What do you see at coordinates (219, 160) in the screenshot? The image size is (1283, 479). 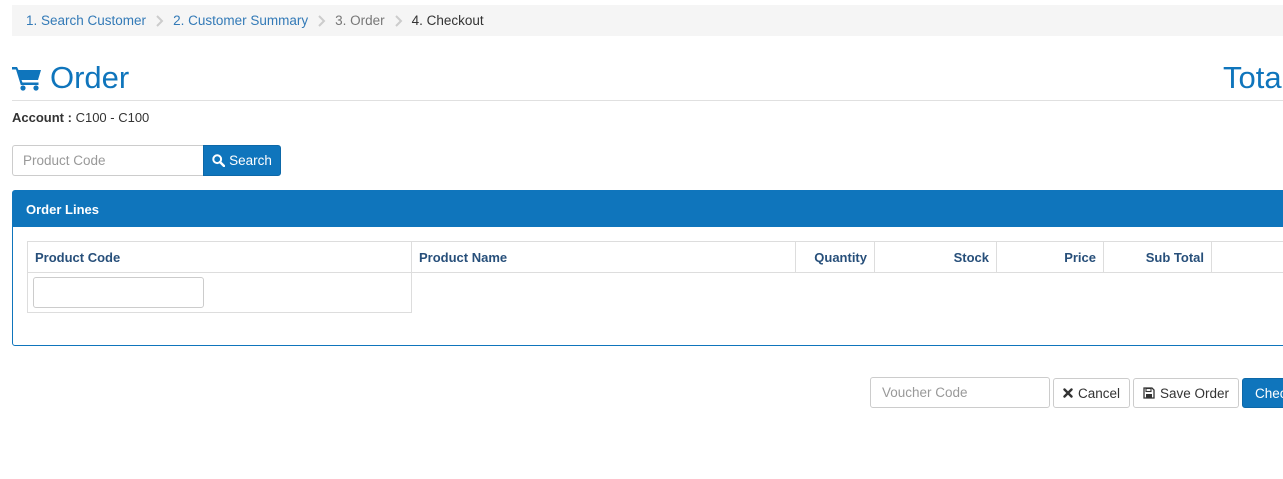 I see `search-icon` at bounding box center [219, 160].